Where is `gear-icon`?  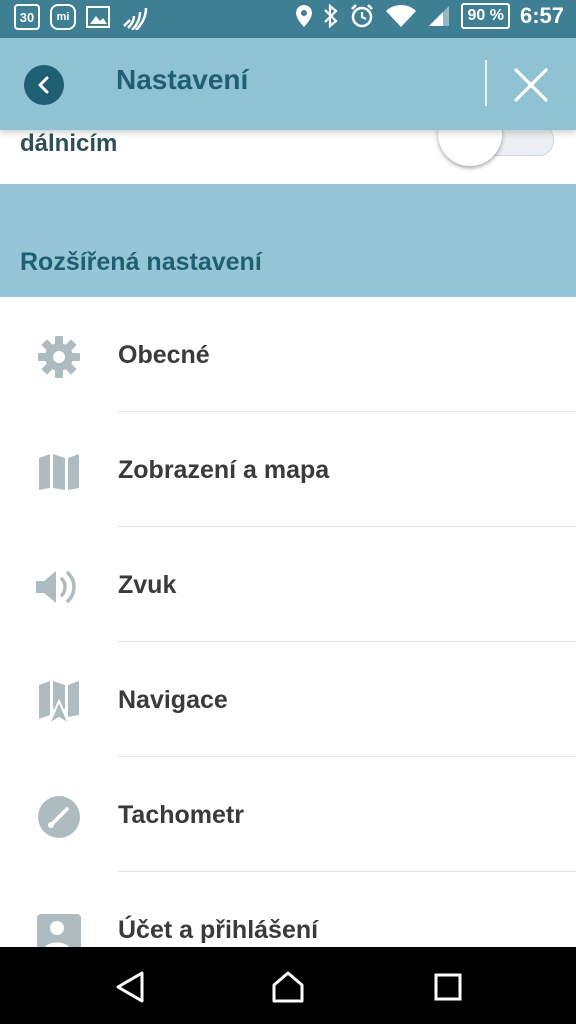
gear-icon is located at coordinates (59, 357).